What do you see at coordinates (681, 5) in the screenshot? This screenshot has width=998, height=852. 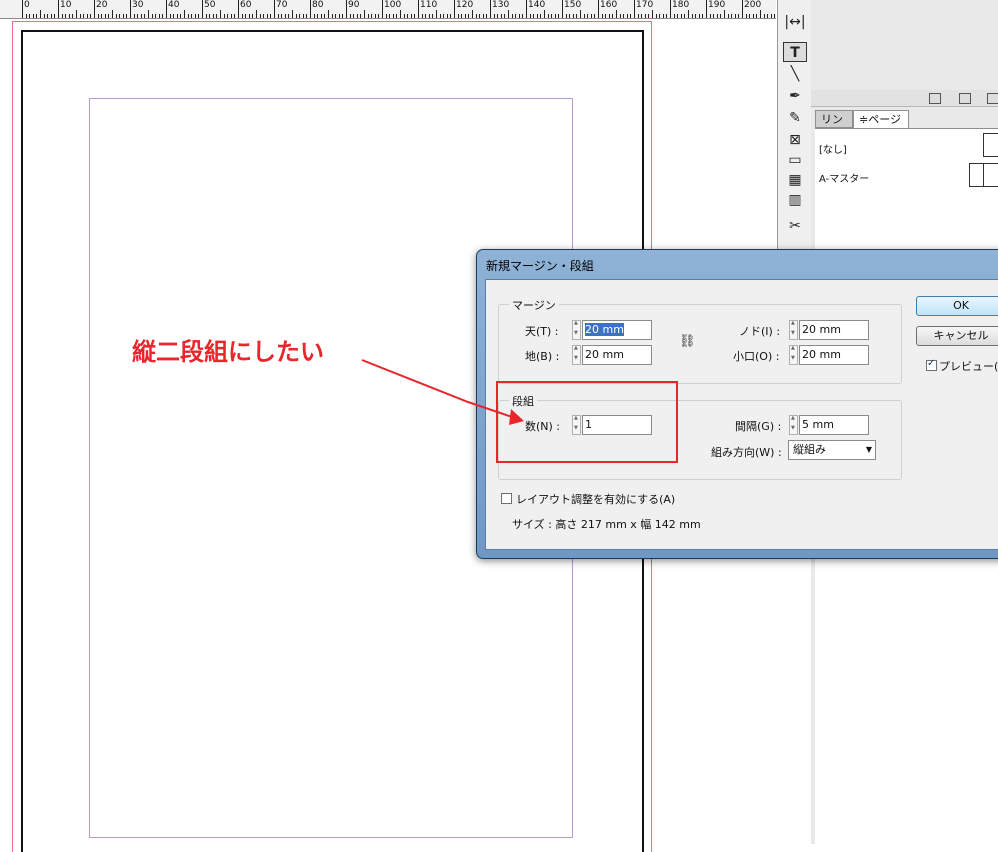 I see `ruler-label: 180` at bounding box center [681, 5].